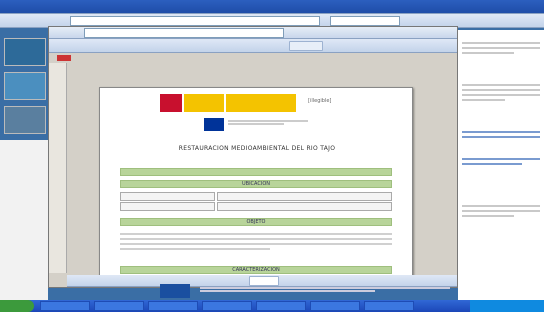  Describe the element at coordinates (365, 21) in the screenshot. I see `outer-search-field` at that location.